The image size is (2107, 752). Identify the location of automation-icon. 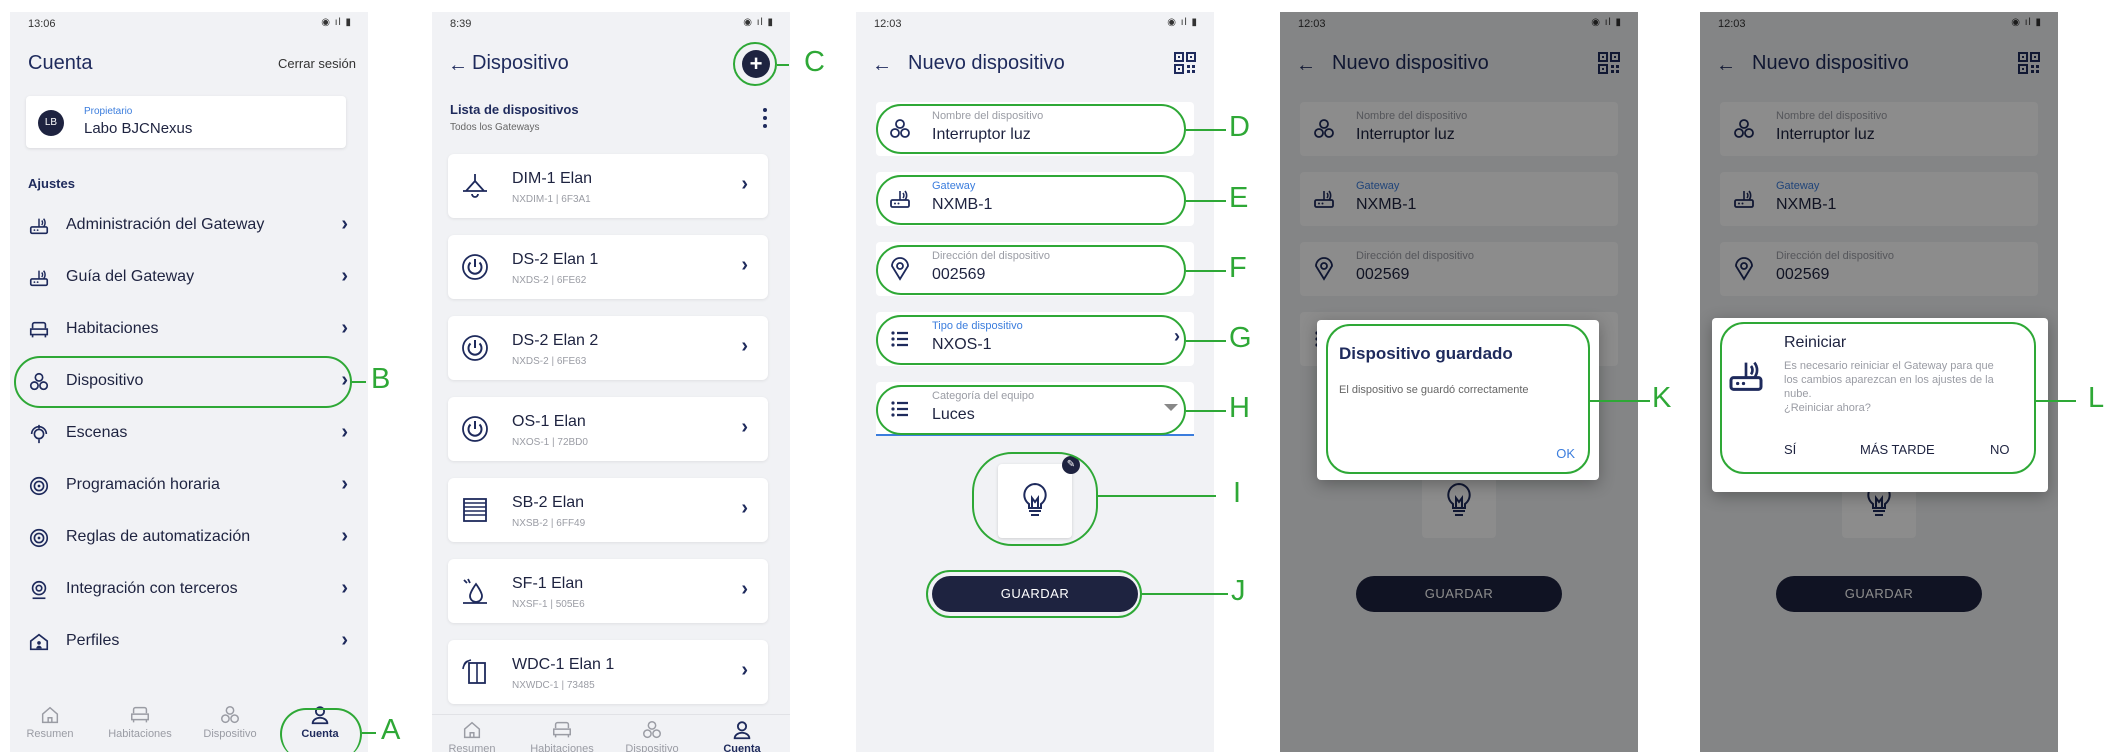
(39, 538).